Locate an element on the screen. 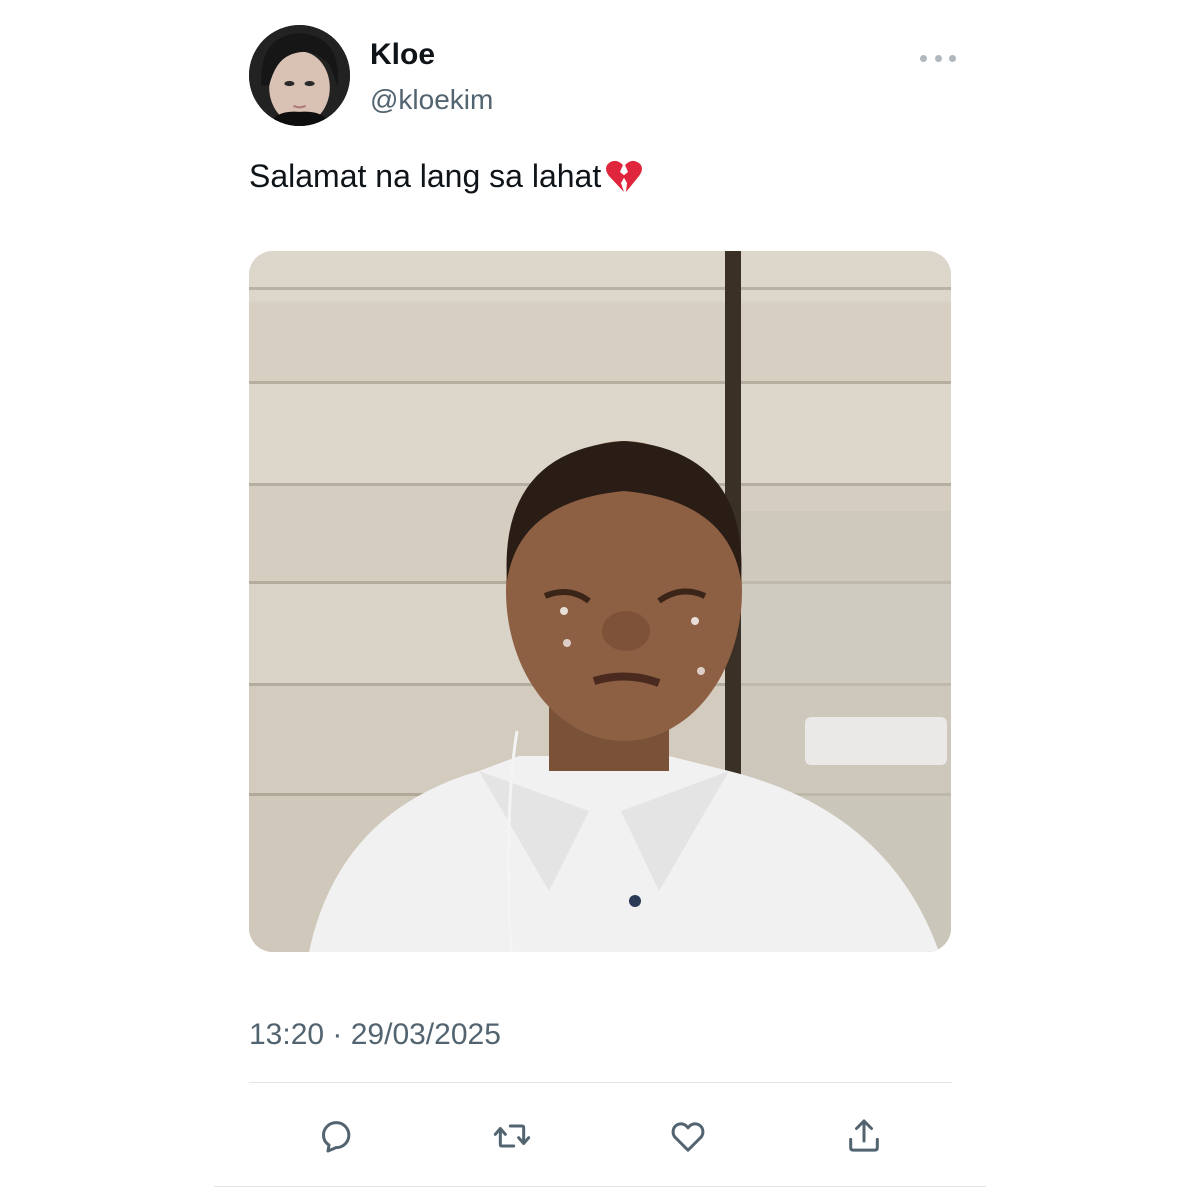  reply-icon is located at coordinates (336, 1137).